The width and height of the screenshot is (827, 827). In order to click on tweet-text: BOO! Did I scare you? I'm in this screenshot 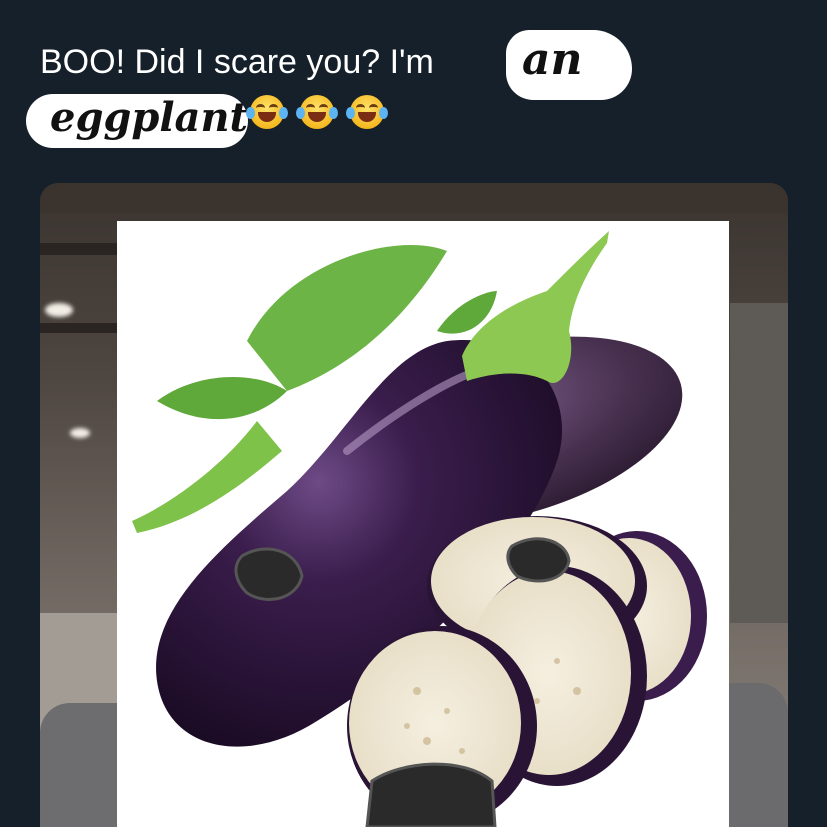, I will do `click(237, 62)`.